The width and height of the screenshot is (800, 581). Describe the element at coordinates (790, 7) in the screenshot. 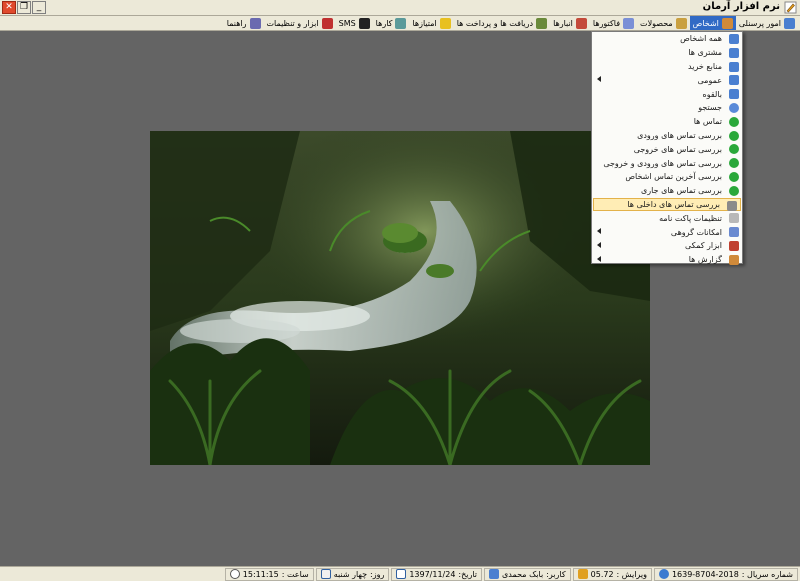

I see `app-pencil-icon` at that location.